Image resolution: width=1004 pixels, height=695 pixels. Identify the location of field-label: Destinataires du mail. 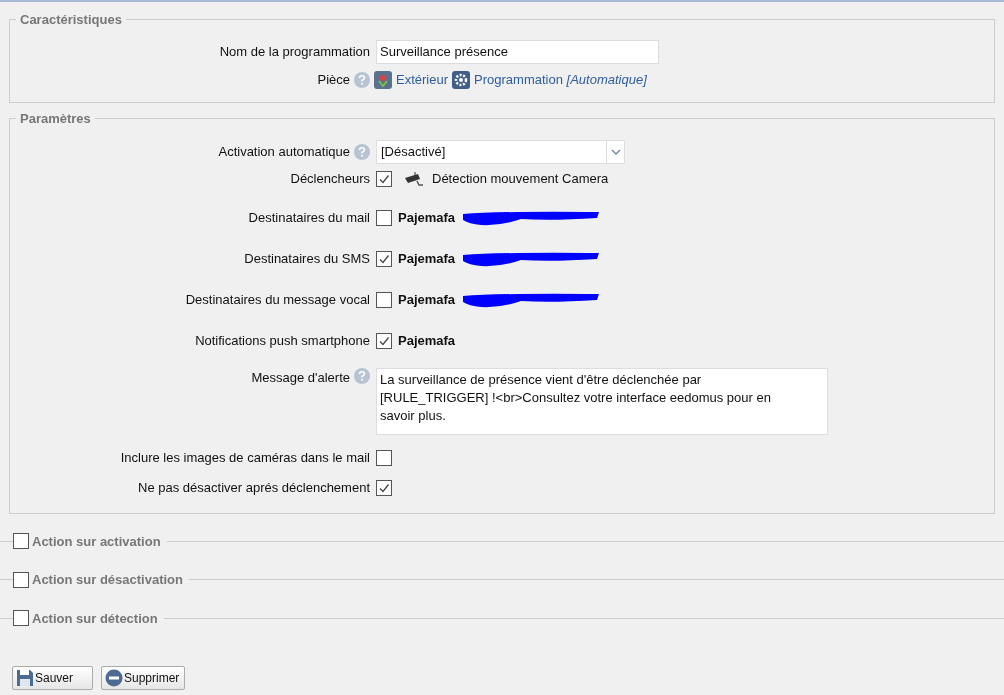
(309, 217).